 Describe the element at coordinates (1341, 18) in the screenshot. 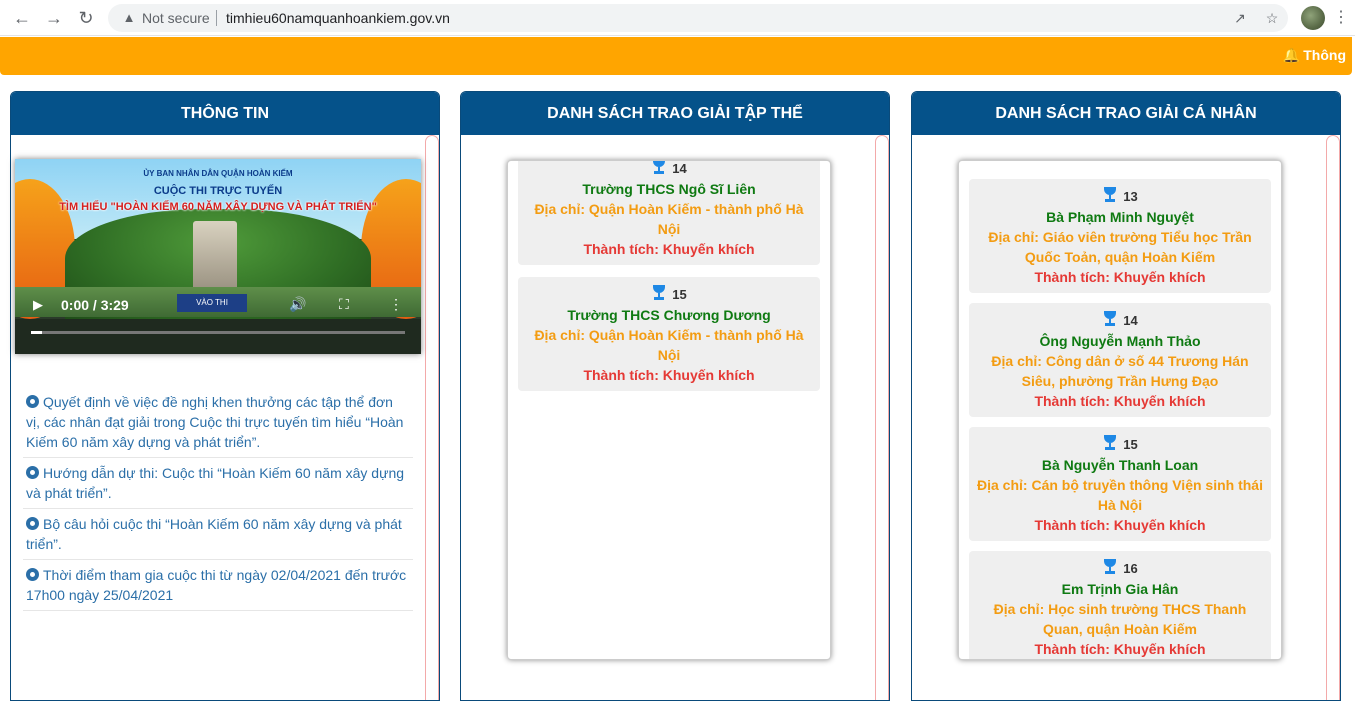

I see `browser-menu-icon: ⋮` at that location.